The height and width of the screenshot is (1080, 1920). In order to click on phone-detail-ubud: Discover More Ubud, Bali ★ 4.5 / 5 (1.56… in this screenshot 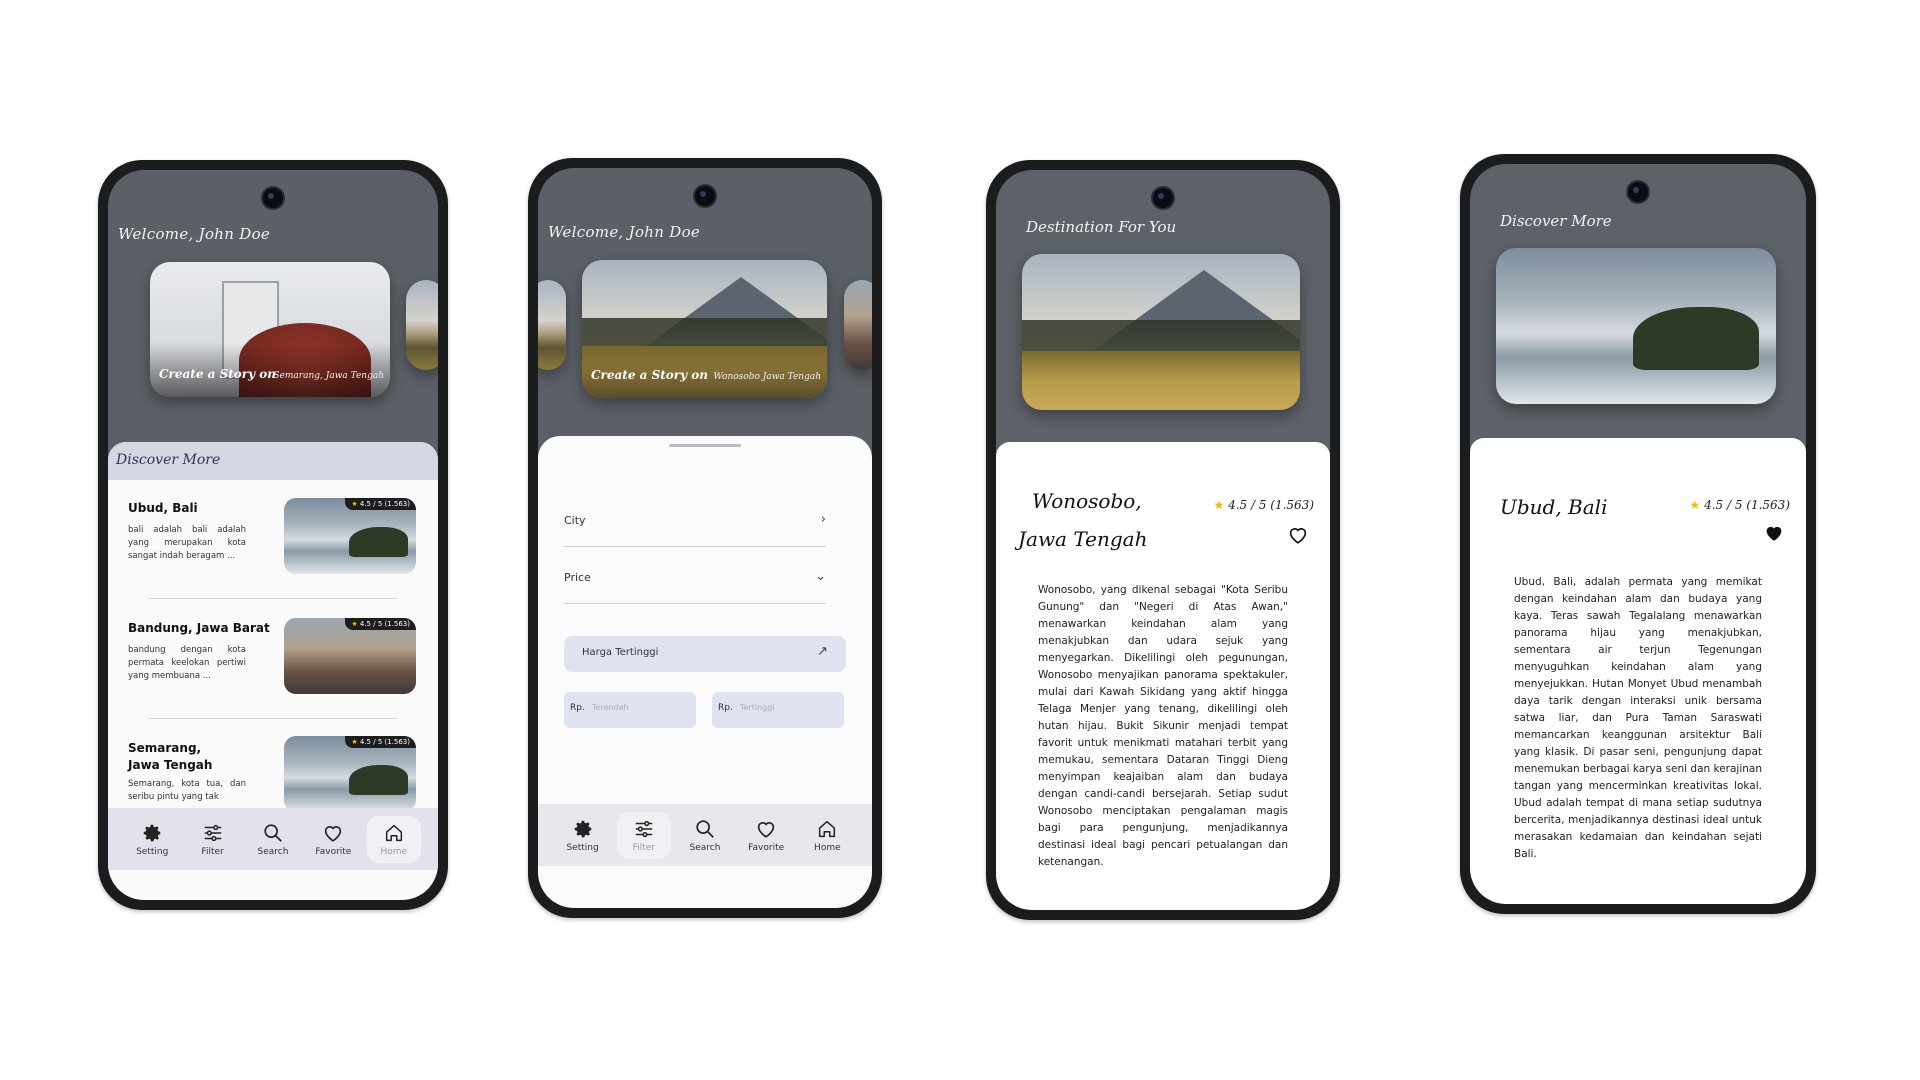, I will do `click(1638, 534)`.